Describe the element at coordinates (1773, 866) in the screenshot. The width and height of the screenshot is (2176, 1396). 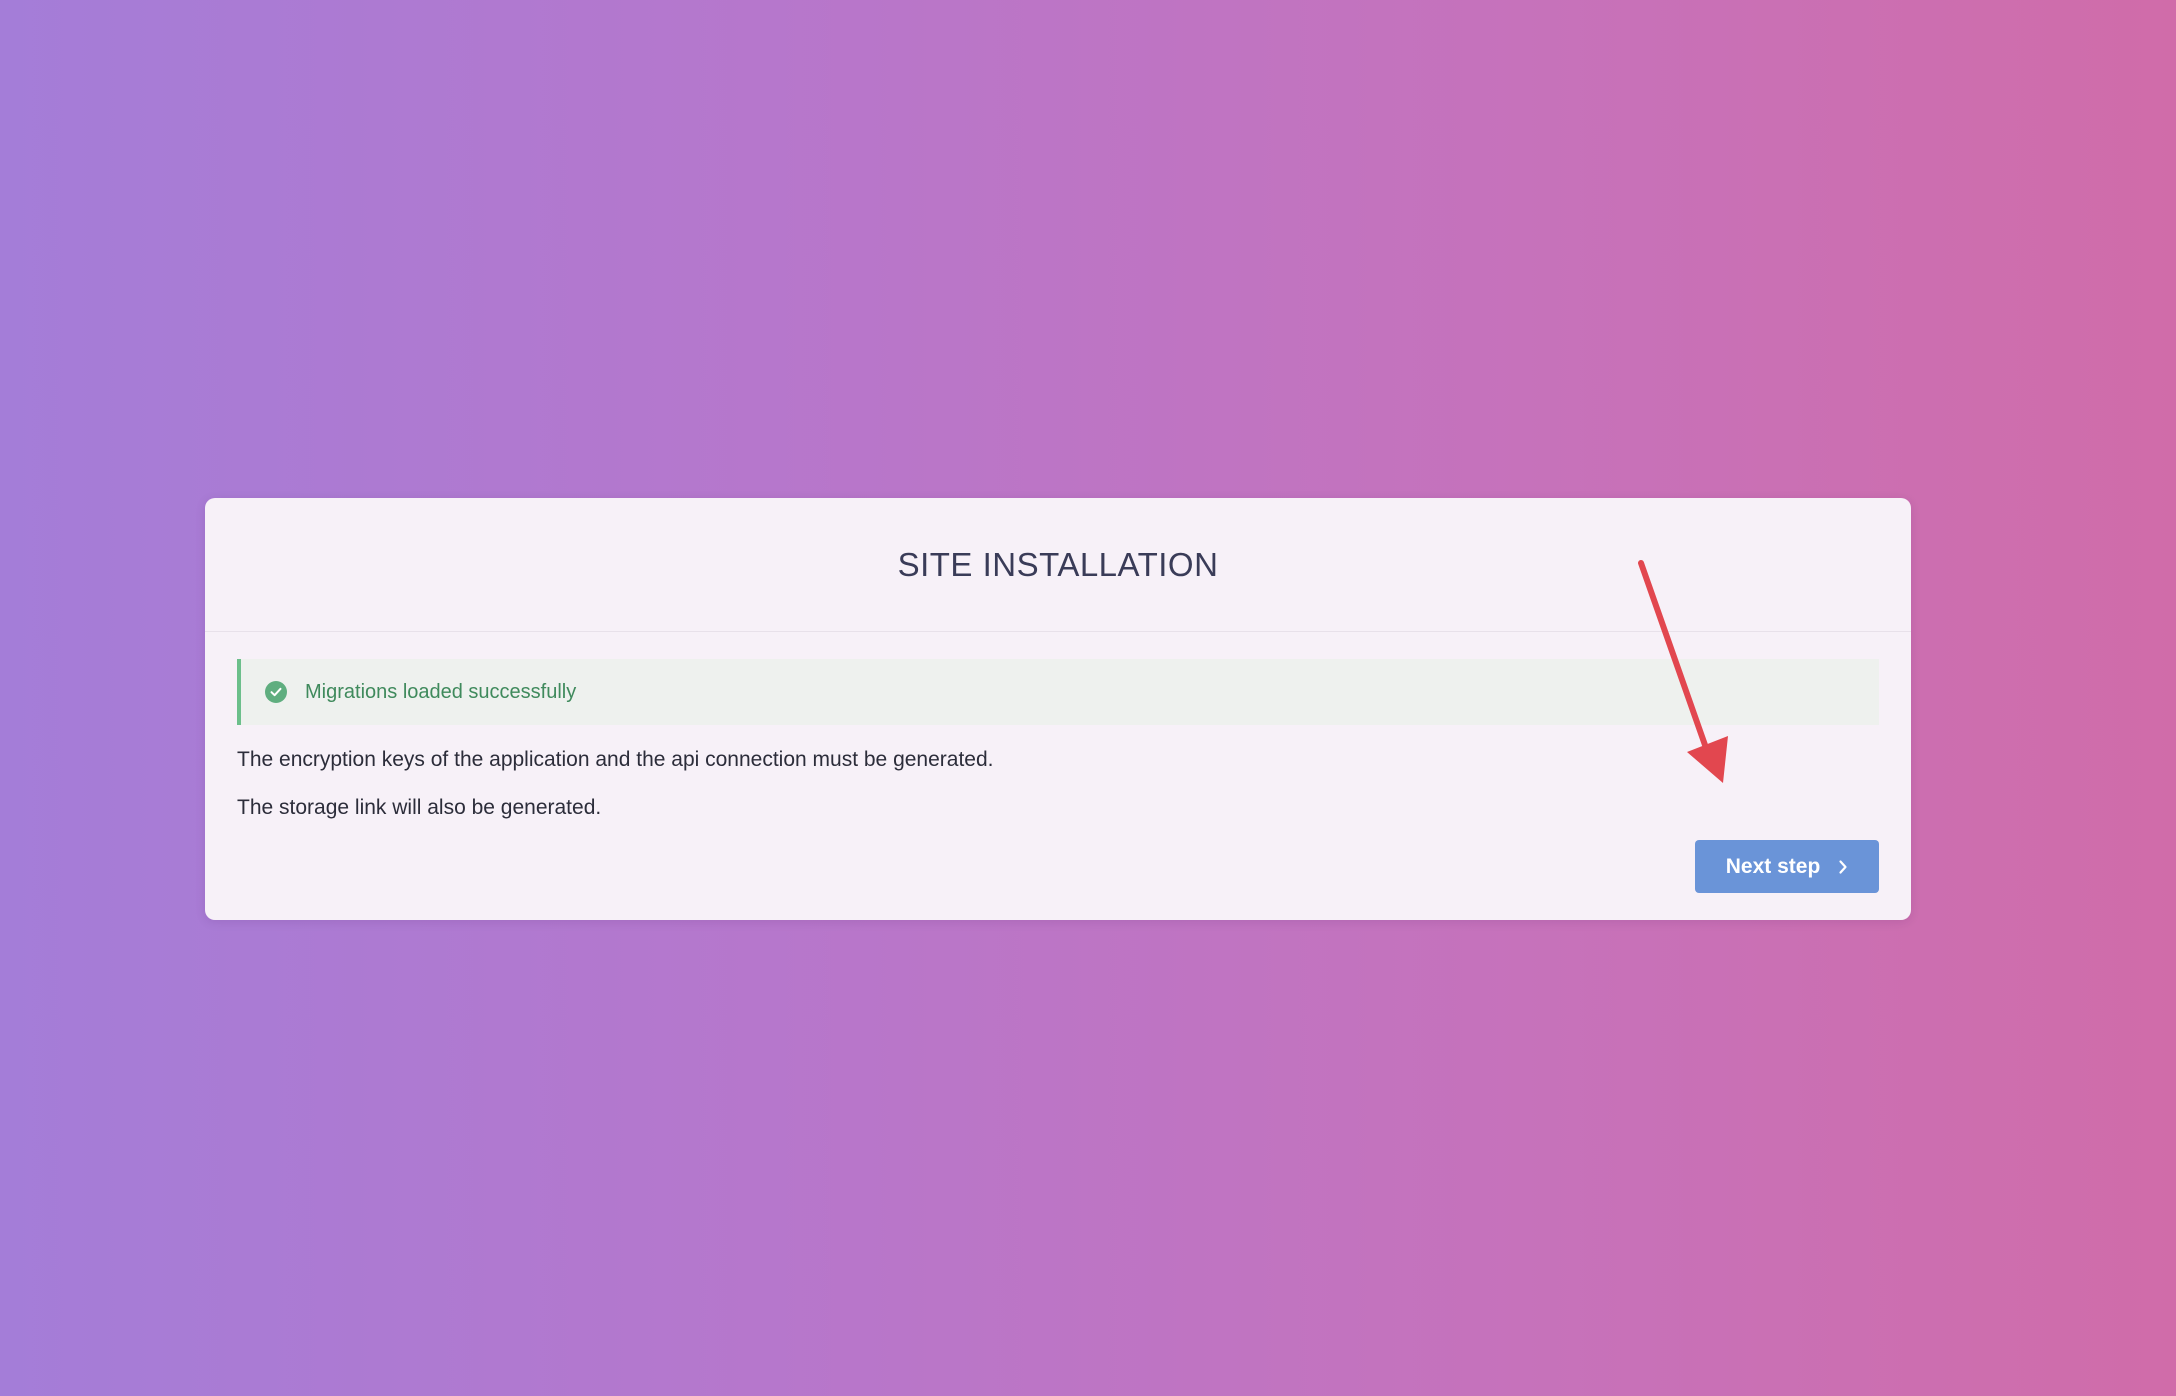
I see `next-step-label: Next step` at that location.